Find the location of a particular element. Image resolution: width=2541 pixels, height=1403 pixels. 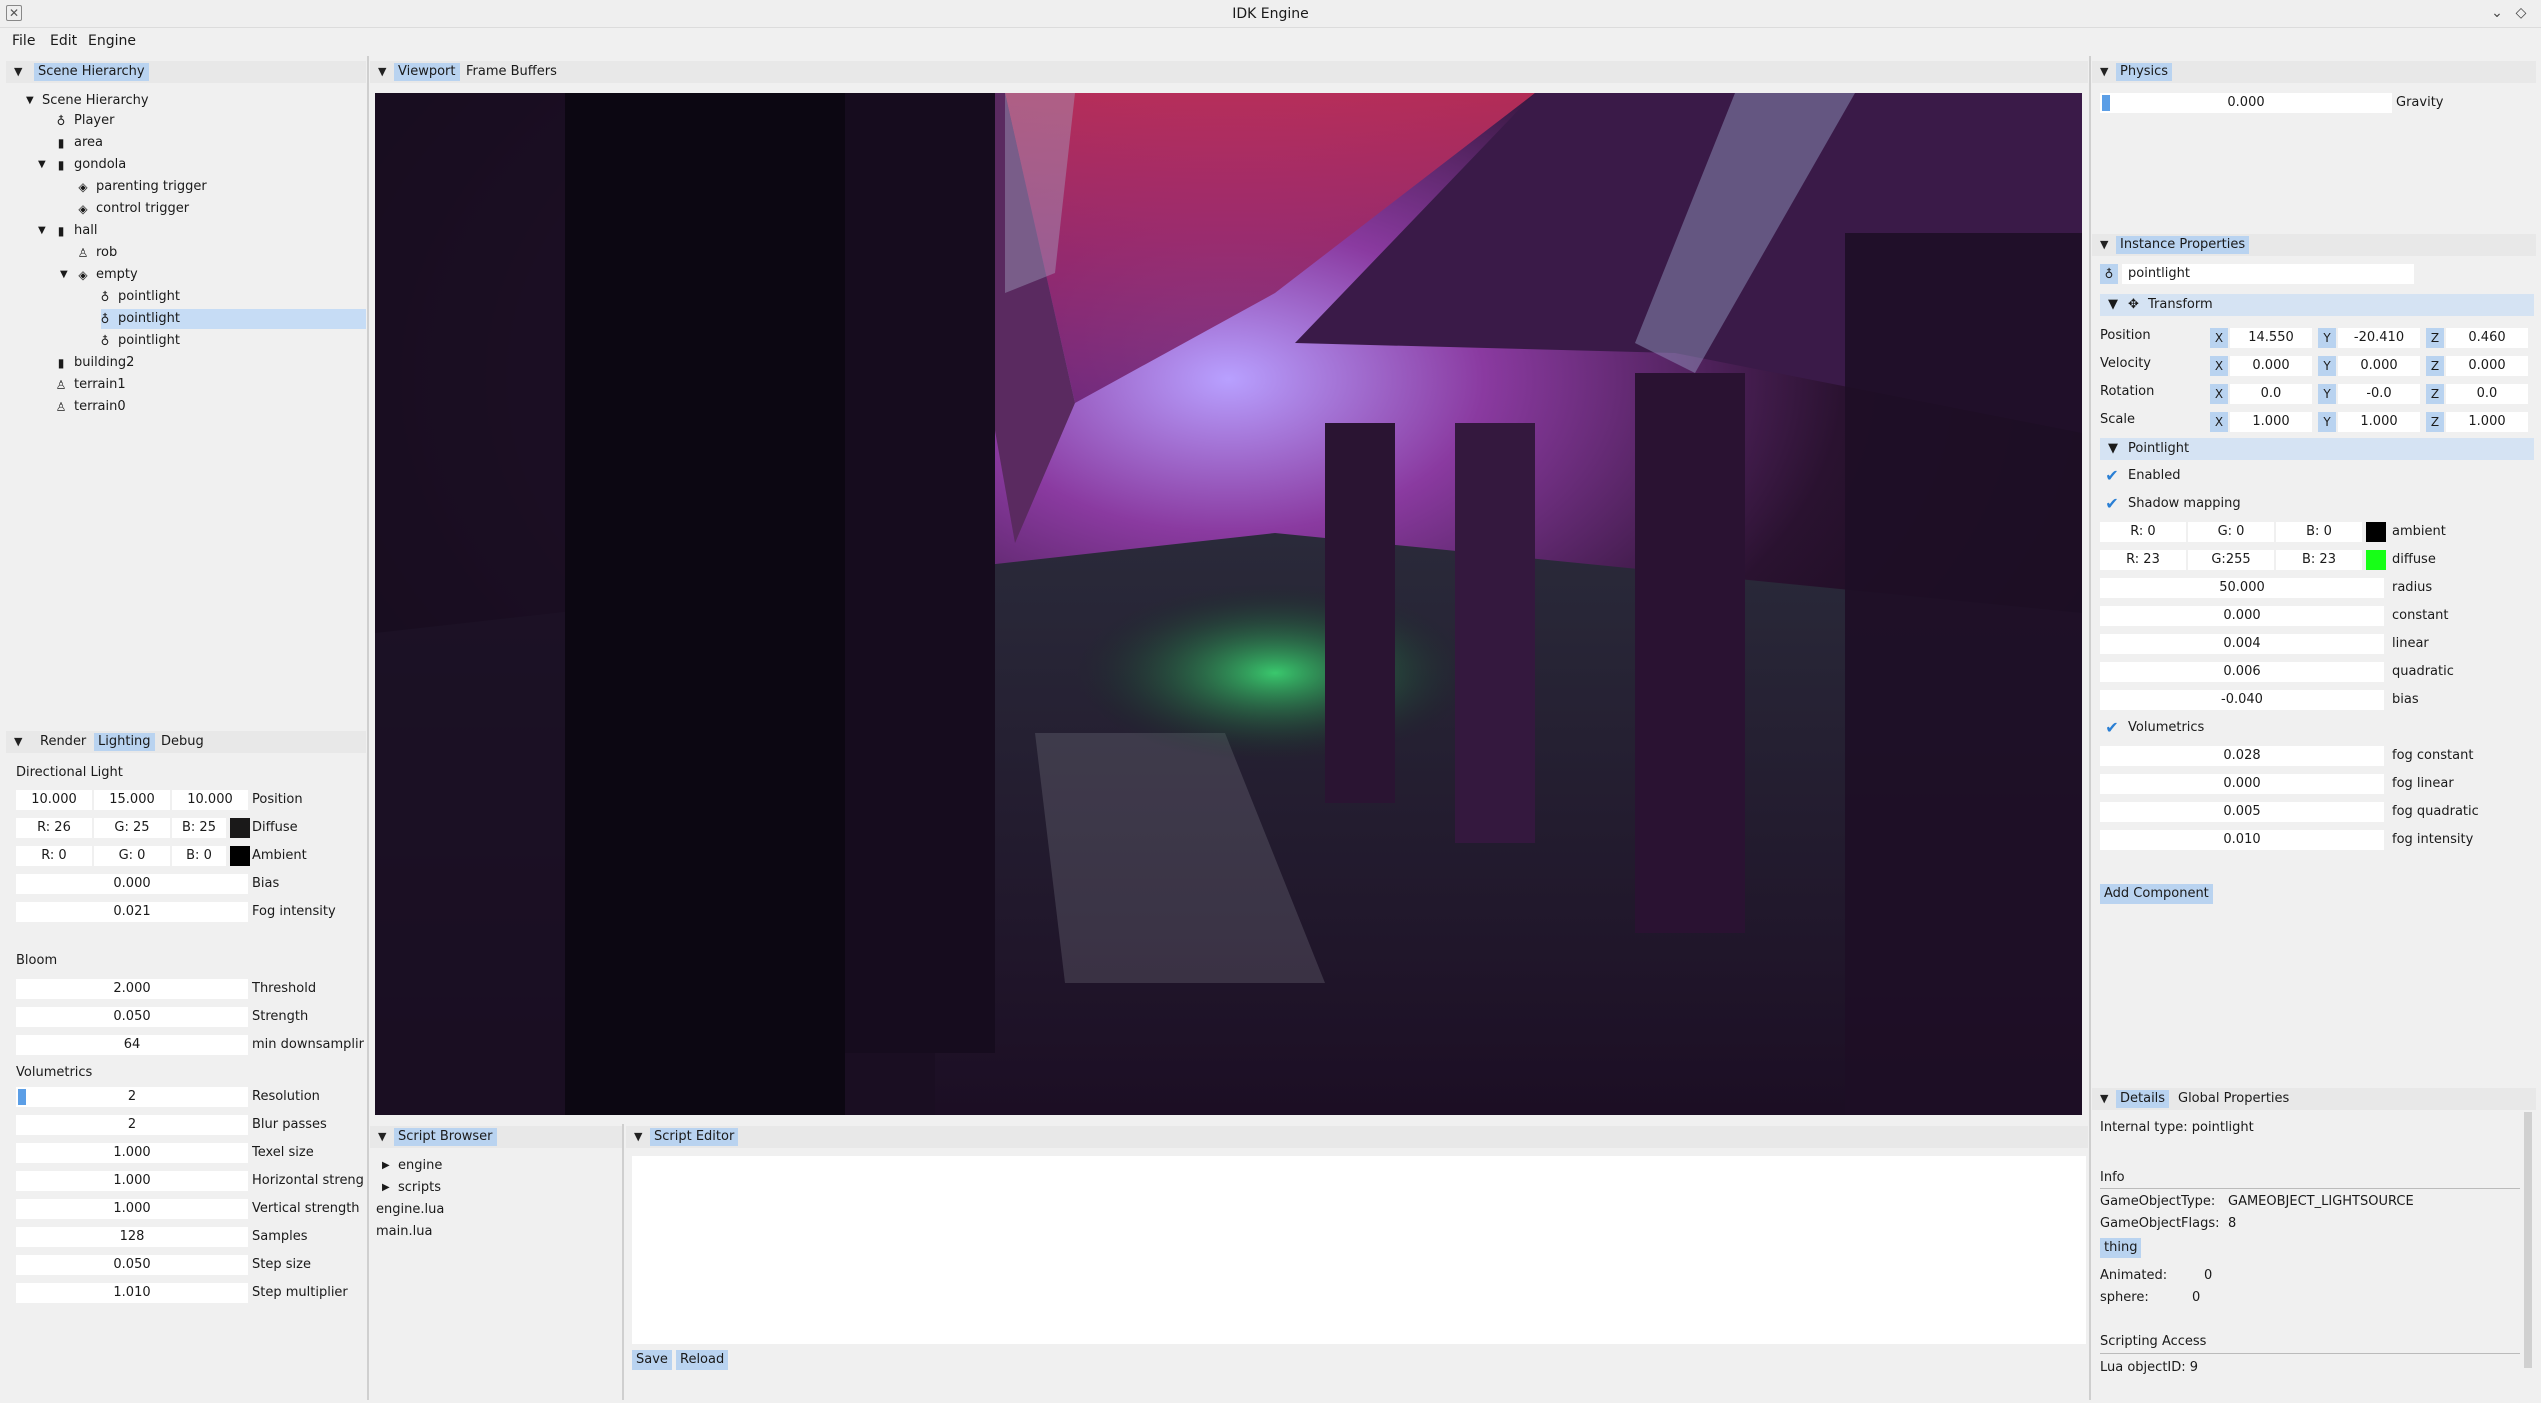

dir-position-z: 10.000 is located at coordinates (210, 800).